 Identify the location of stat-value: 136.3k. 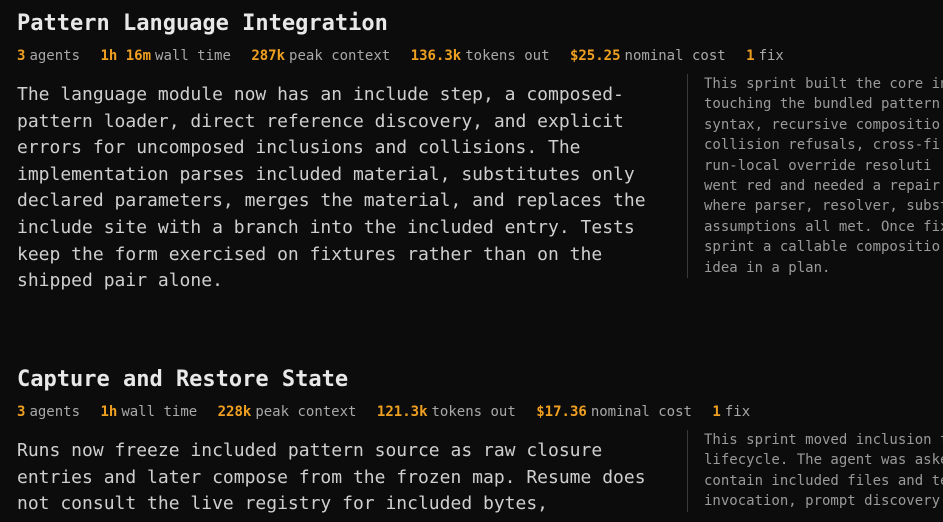
(436, 56).